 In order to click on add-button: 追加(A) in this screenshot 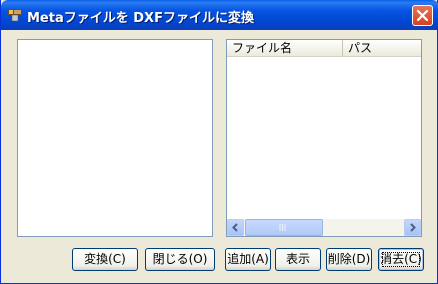, I will do `click(248, 259)`.